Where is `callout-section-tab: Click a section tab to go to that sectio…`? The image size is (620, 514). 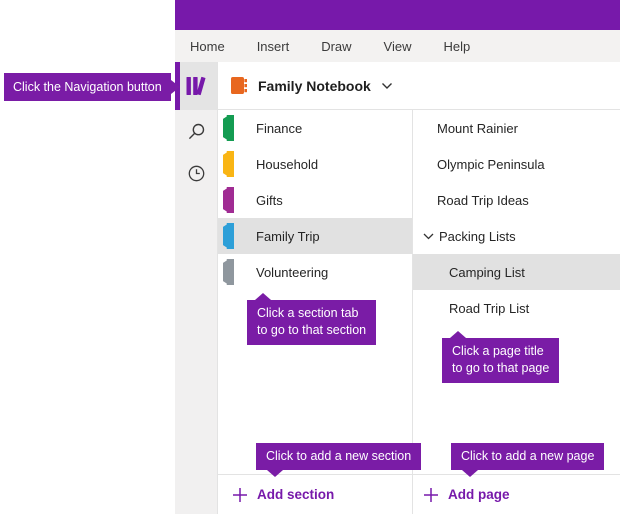
callout-section-tab: Click a section tab to go to that sectio… is located at coordinates (312, 319).